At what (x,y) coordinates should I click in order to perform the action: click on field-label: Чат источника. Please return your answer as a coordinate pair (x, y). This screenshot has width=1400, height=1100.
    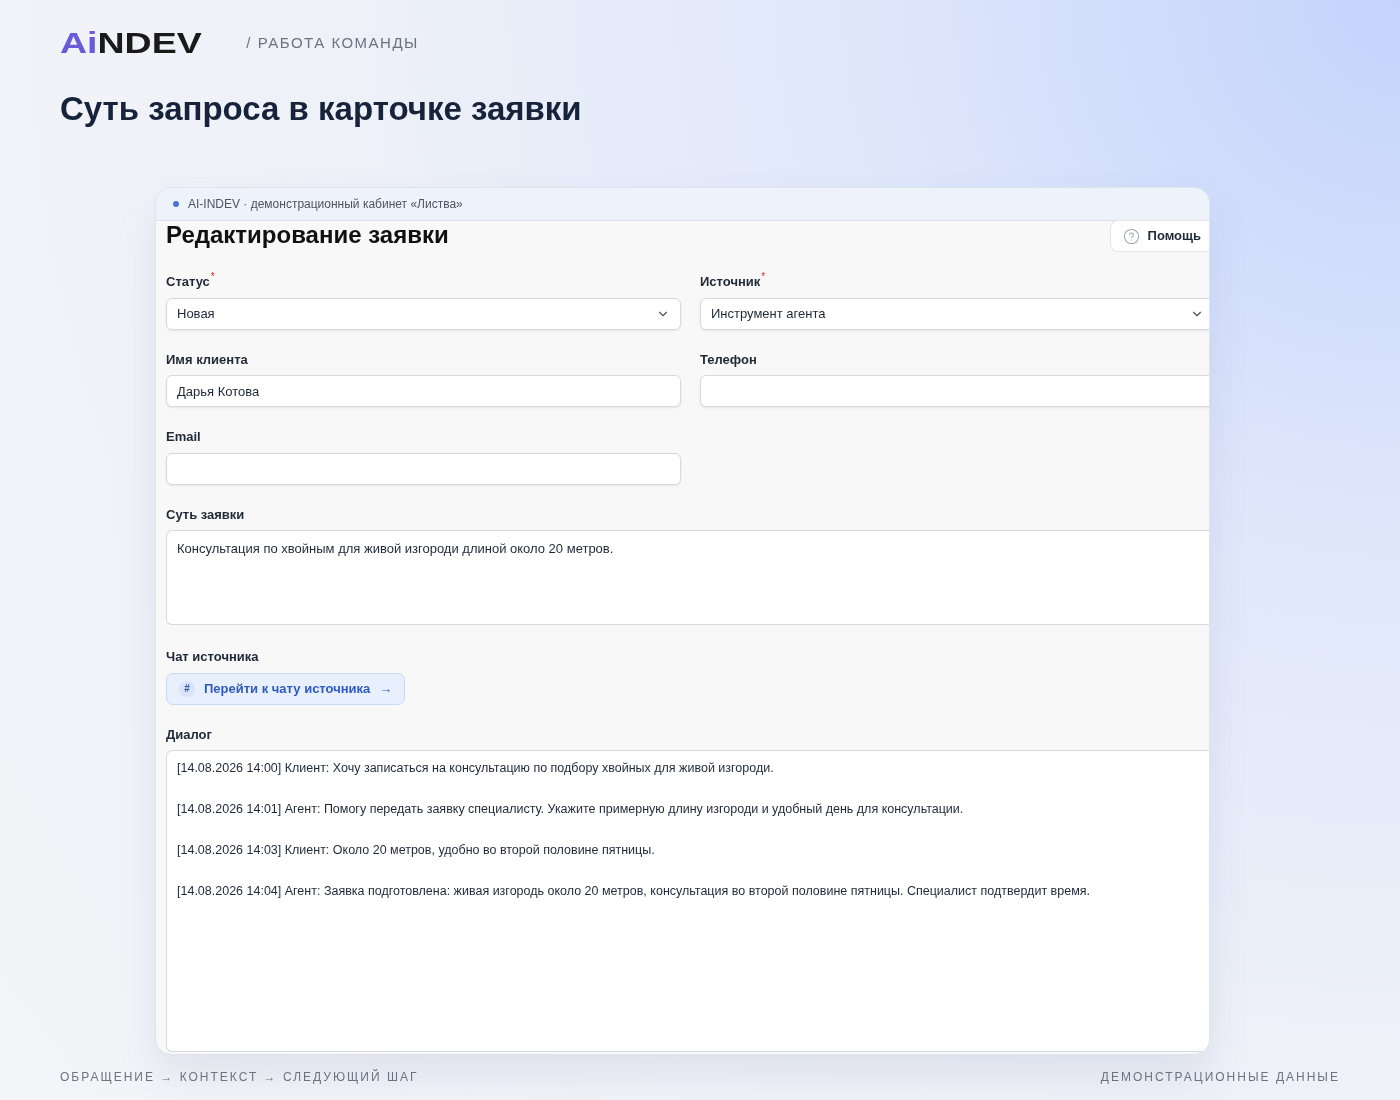
    Looking at the image, I should click on (212, 657).